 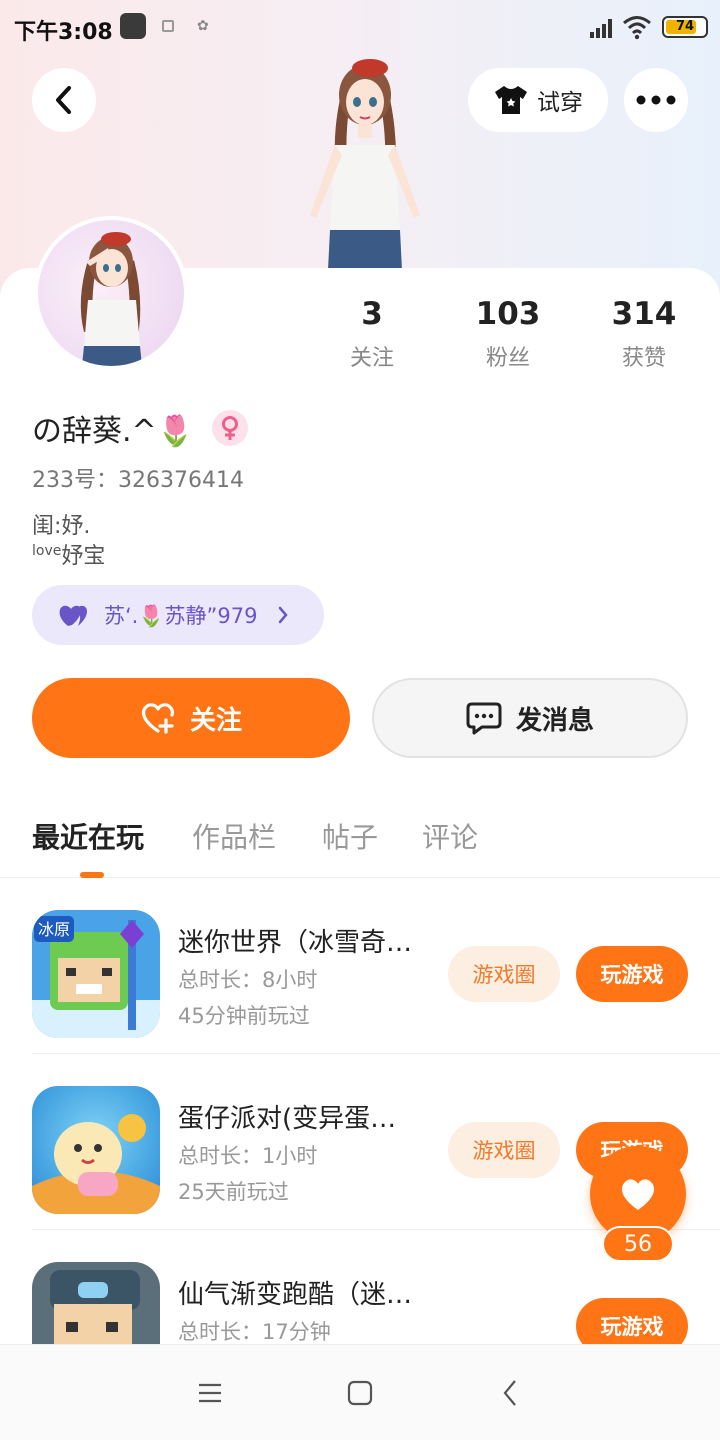 I want to click on notification-app-icon, so click(x=133, y=26).